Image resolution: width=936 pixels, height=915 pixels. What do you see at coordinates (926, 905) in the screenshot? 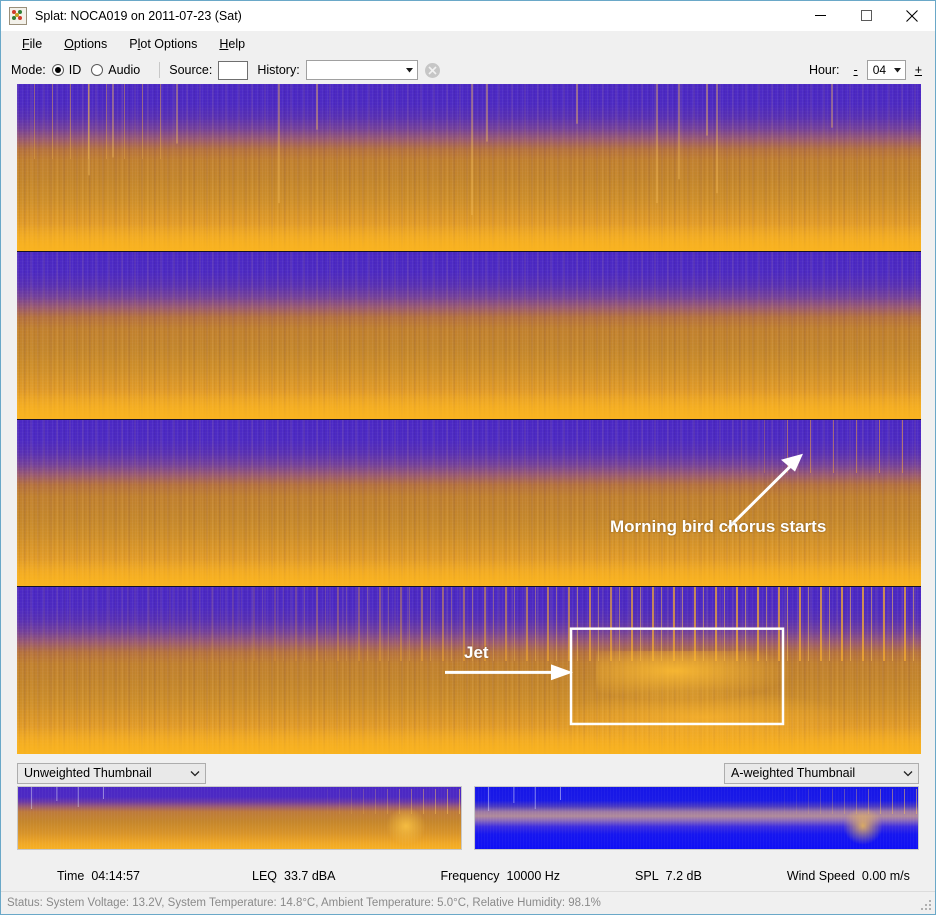
I see `resize-grip` at bounding box center [926, 905].